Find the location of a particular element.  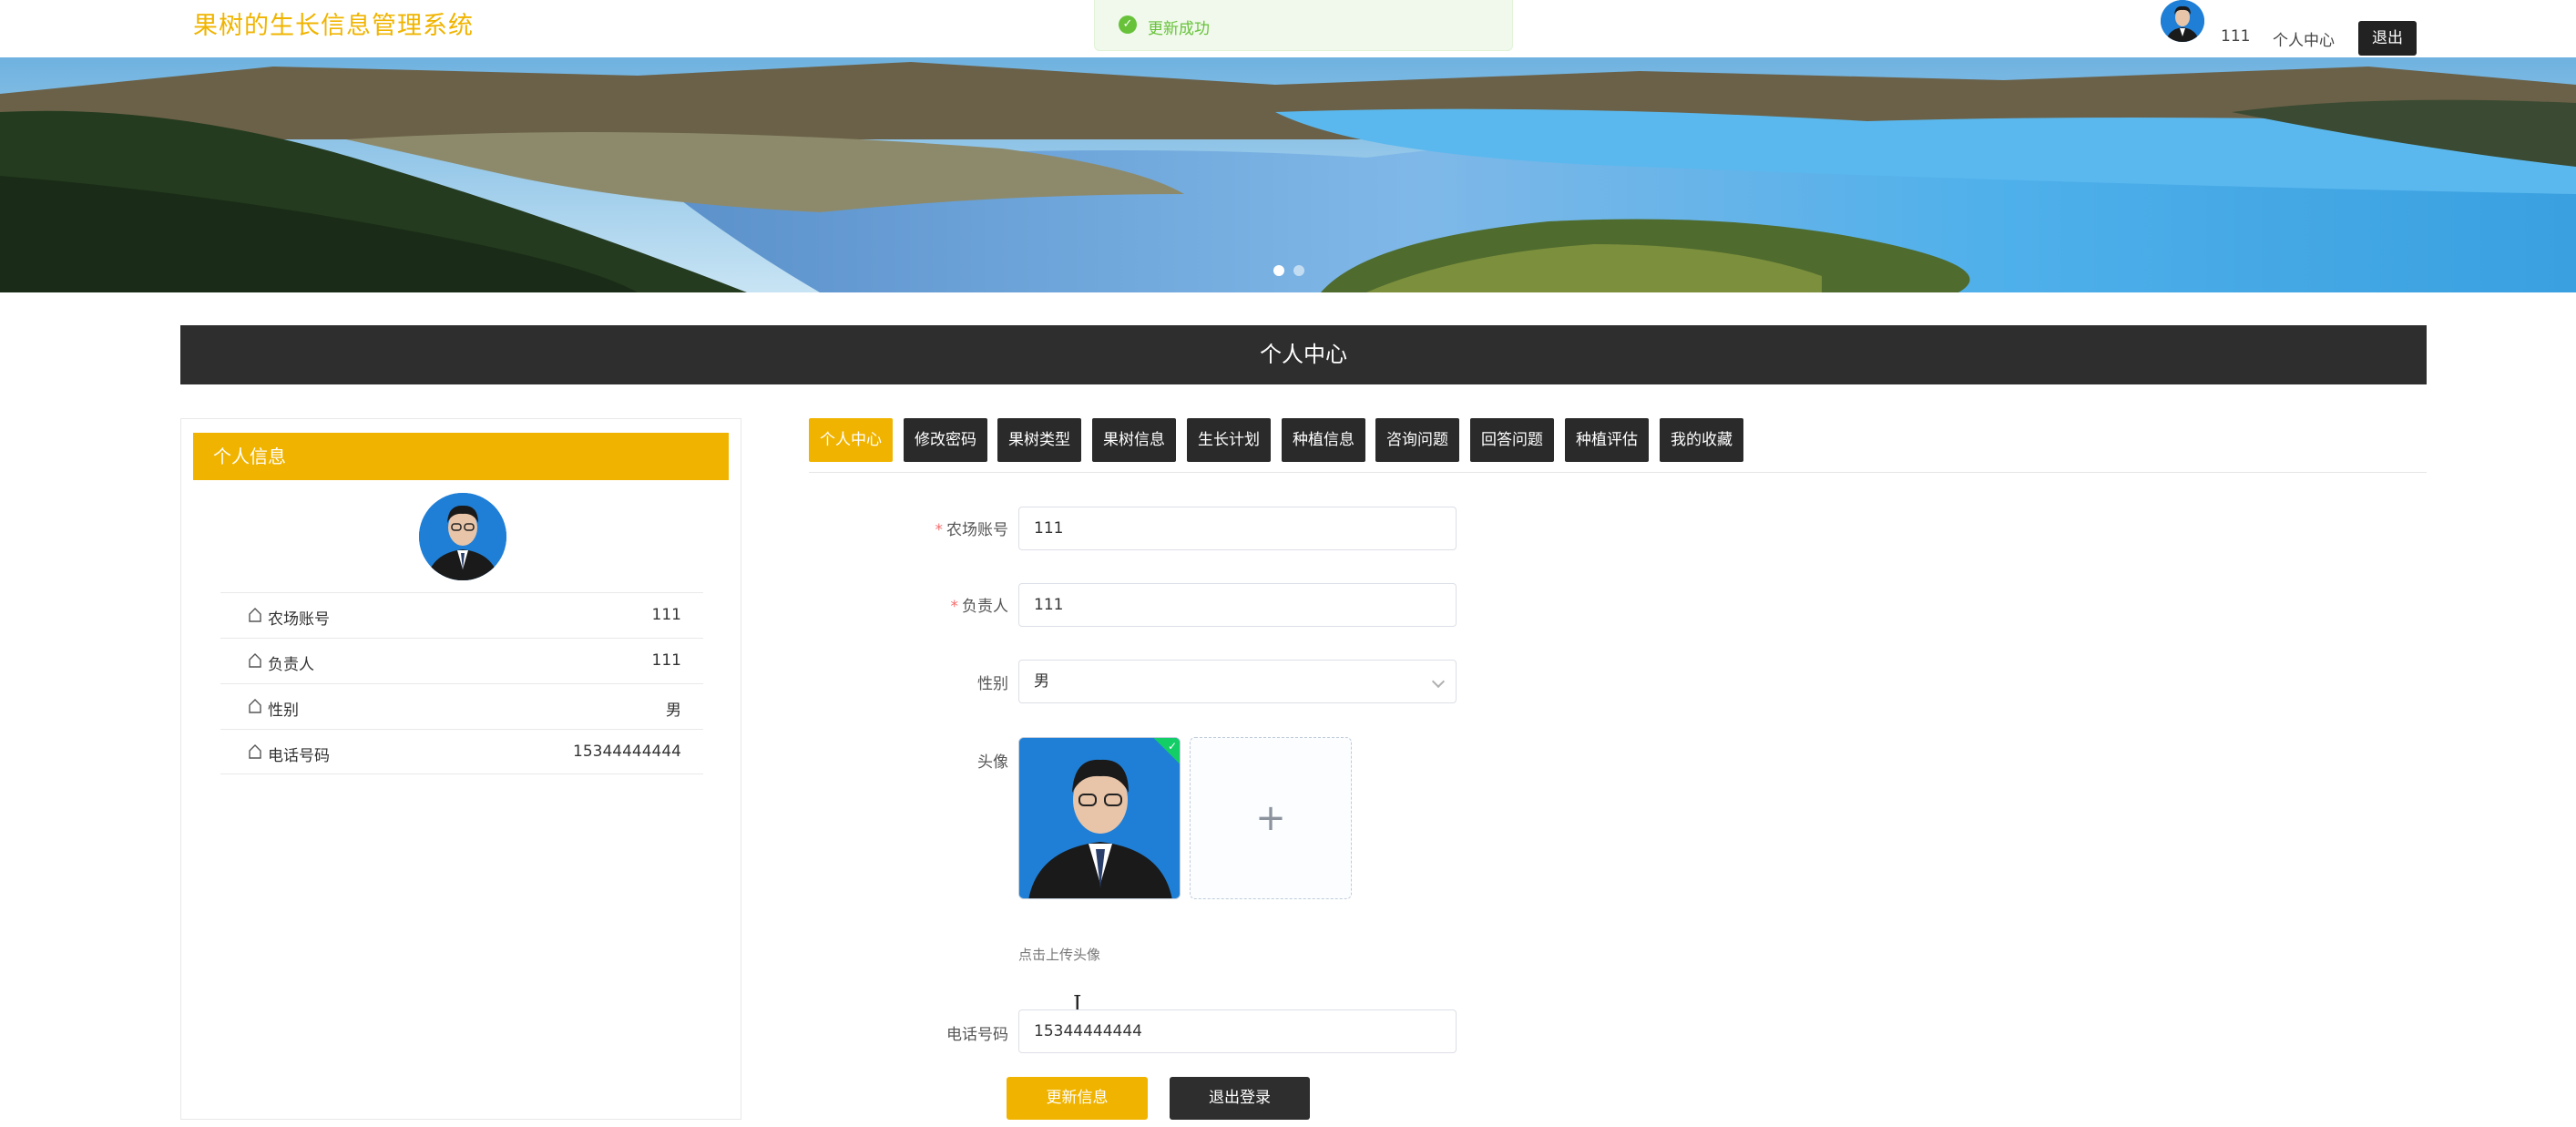

tab-fruit-tree-type: 果树类型 is located at coordinates (1039, 440).